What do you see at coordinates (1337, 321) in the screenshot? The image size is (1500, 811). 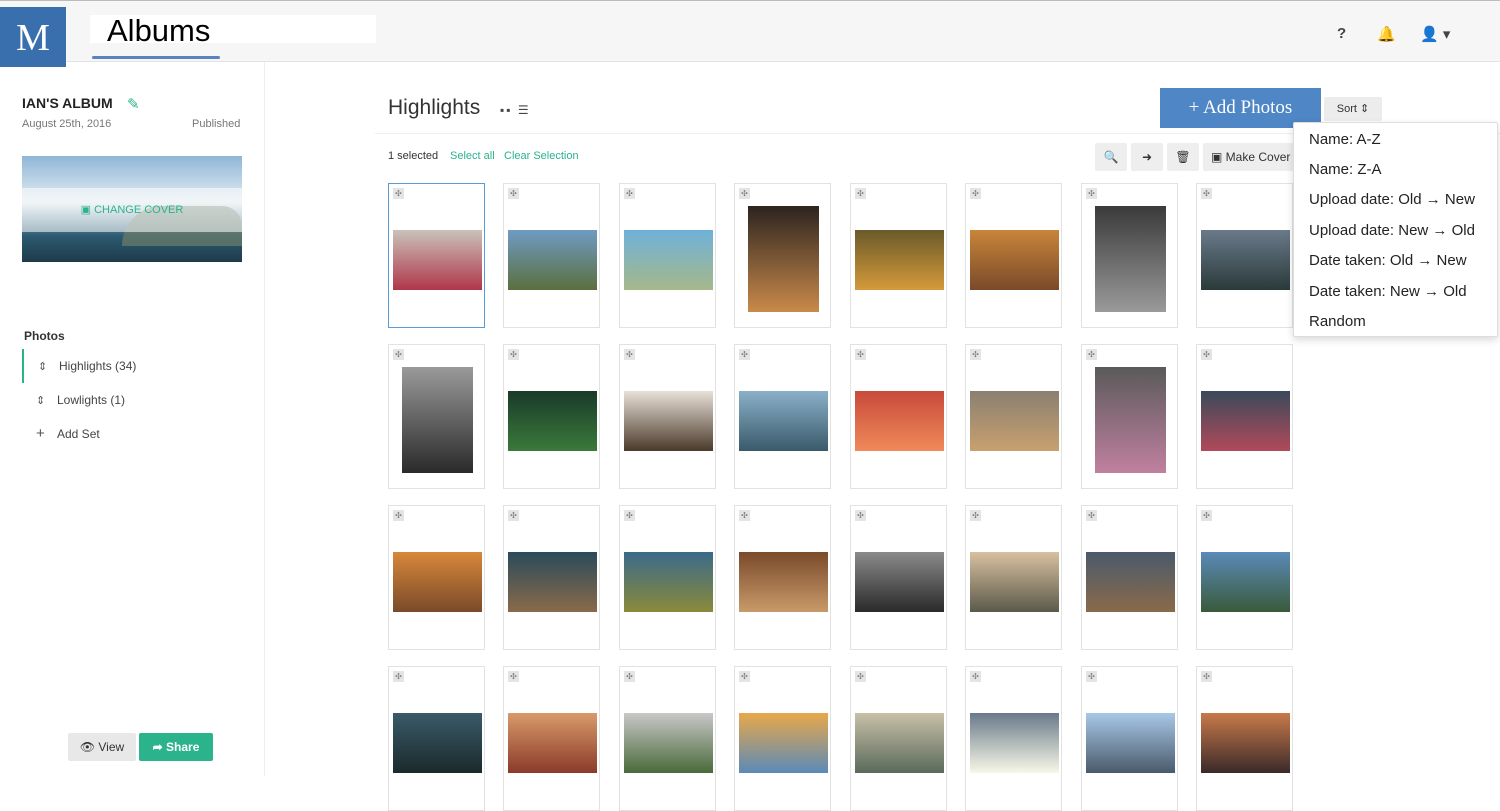 I see `sort-option-random: Random` at bounding box center [1337, 321].